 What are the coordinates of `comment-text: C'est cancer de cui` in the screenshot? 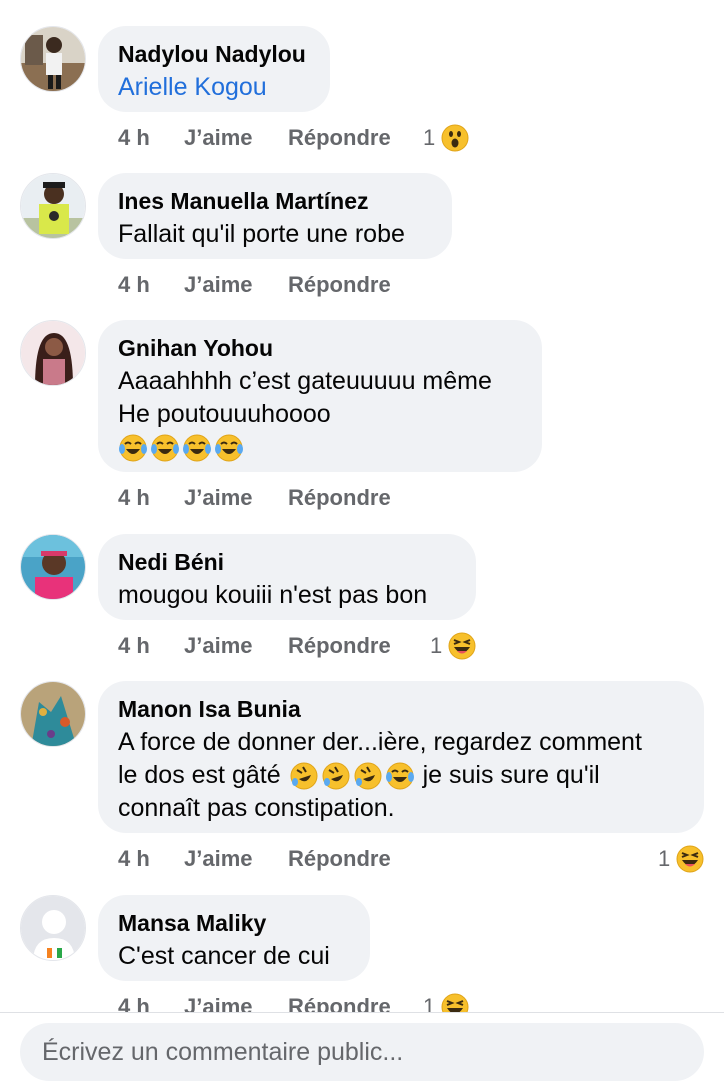 It's located at (224, 956).